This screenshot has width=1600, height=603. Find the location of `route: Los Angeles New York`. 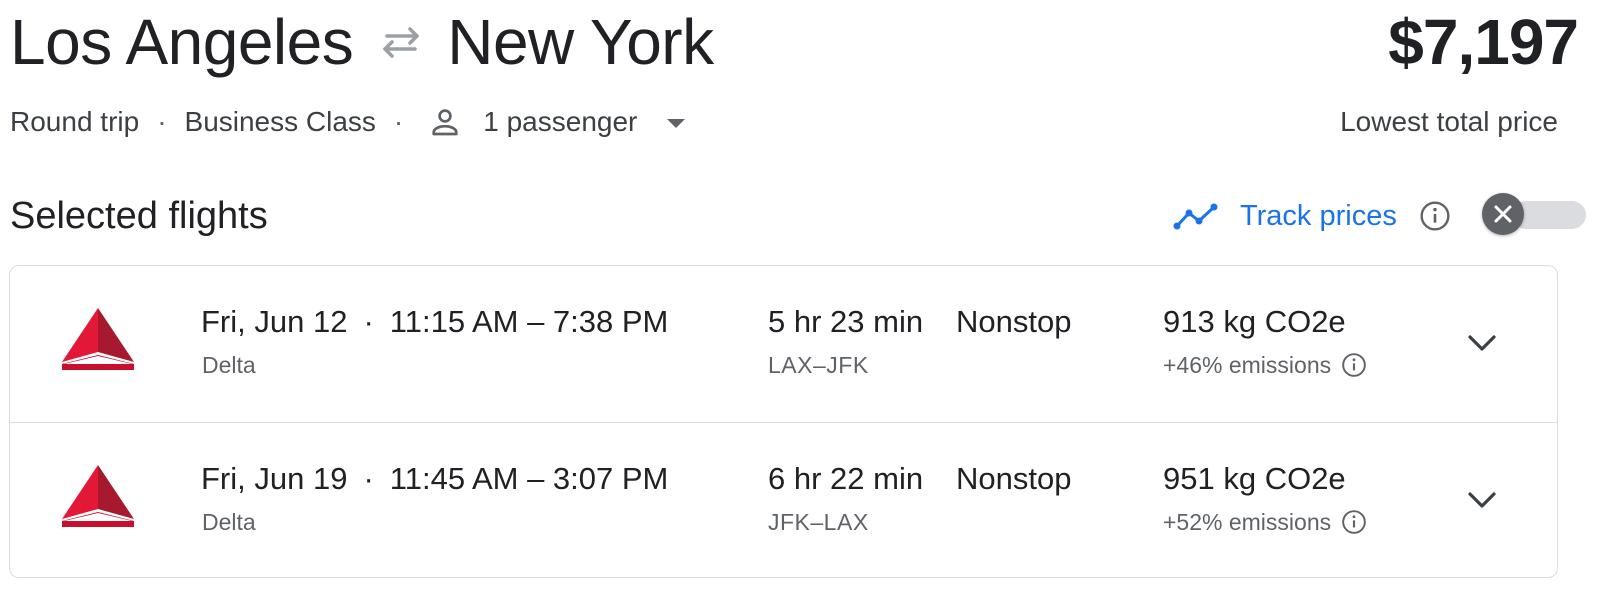

route: Los Angeles New York is located at coordinates (362, 42).